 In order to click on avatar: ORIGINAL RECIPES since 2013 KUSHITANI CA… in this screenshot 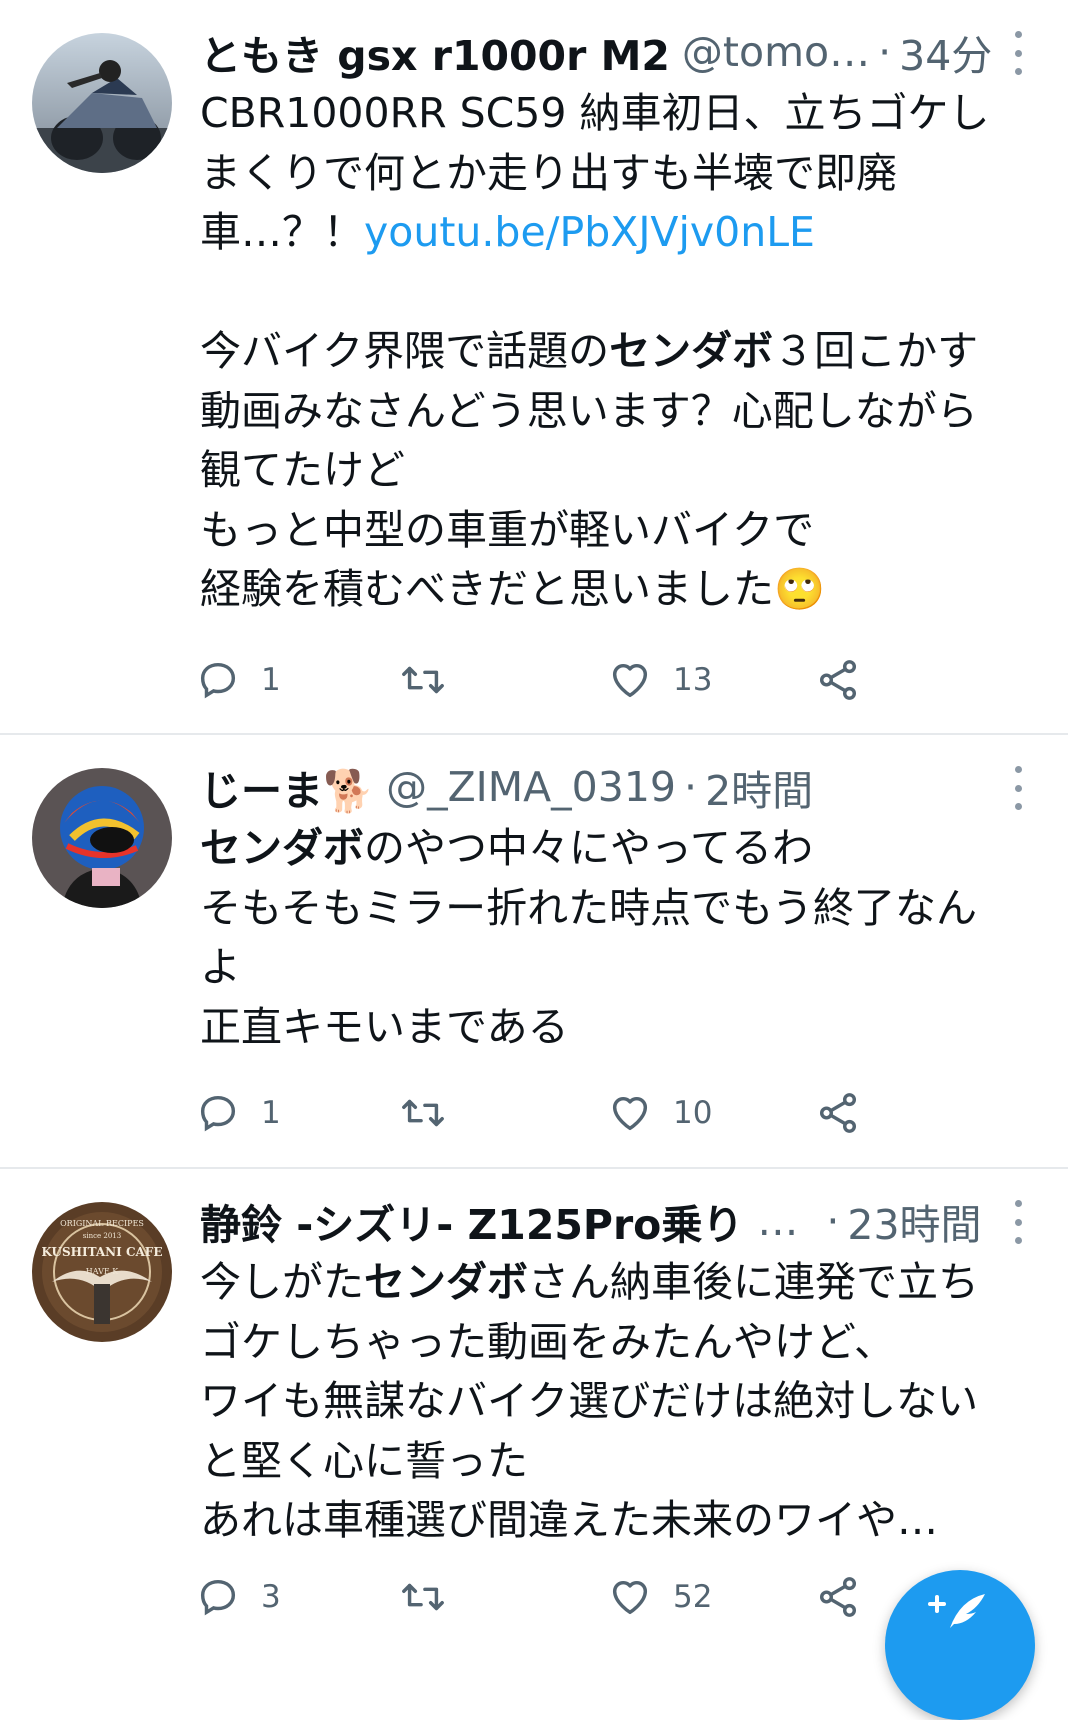, I will do `click(102, 1272)`.